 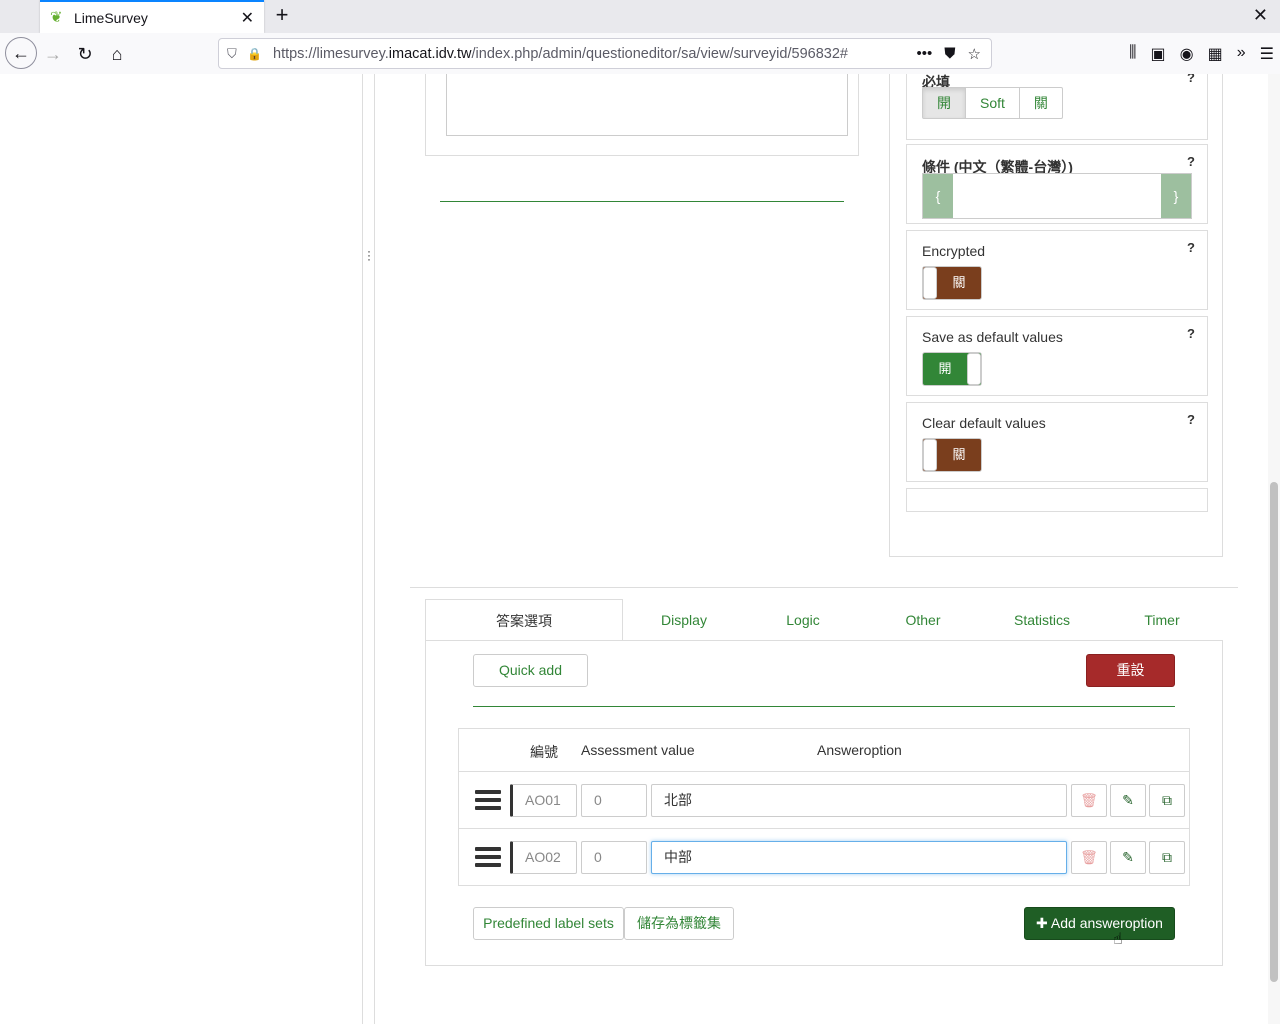 What do you see at coordinates (1130, 670) in the screenshot?
I see `reset-button: 重設` at bounding box center [1130, 670].